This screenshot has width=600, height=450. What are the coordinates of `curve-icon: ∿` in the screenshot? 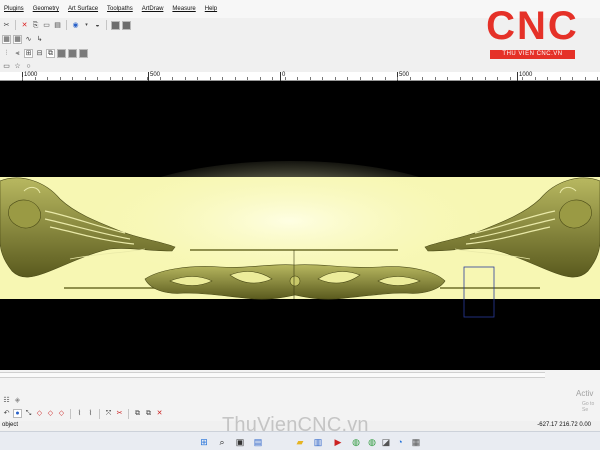 It's located at (28, 39).